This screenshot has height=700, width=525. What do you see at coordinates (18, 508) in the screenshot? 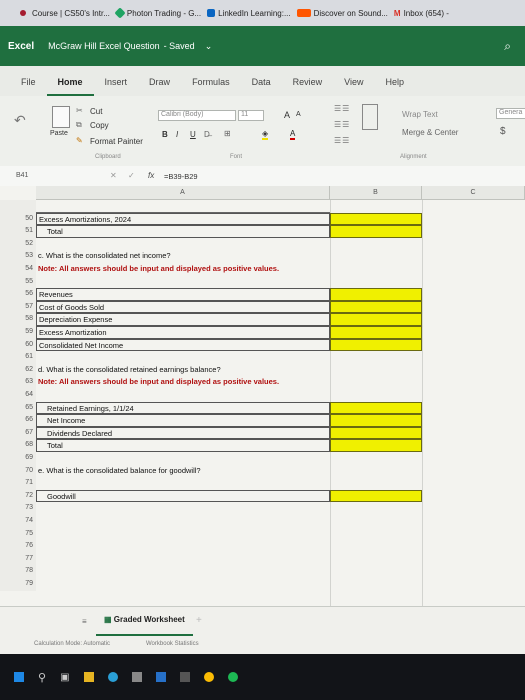
I see `row-number: 73` at bounding box center [18, 508].